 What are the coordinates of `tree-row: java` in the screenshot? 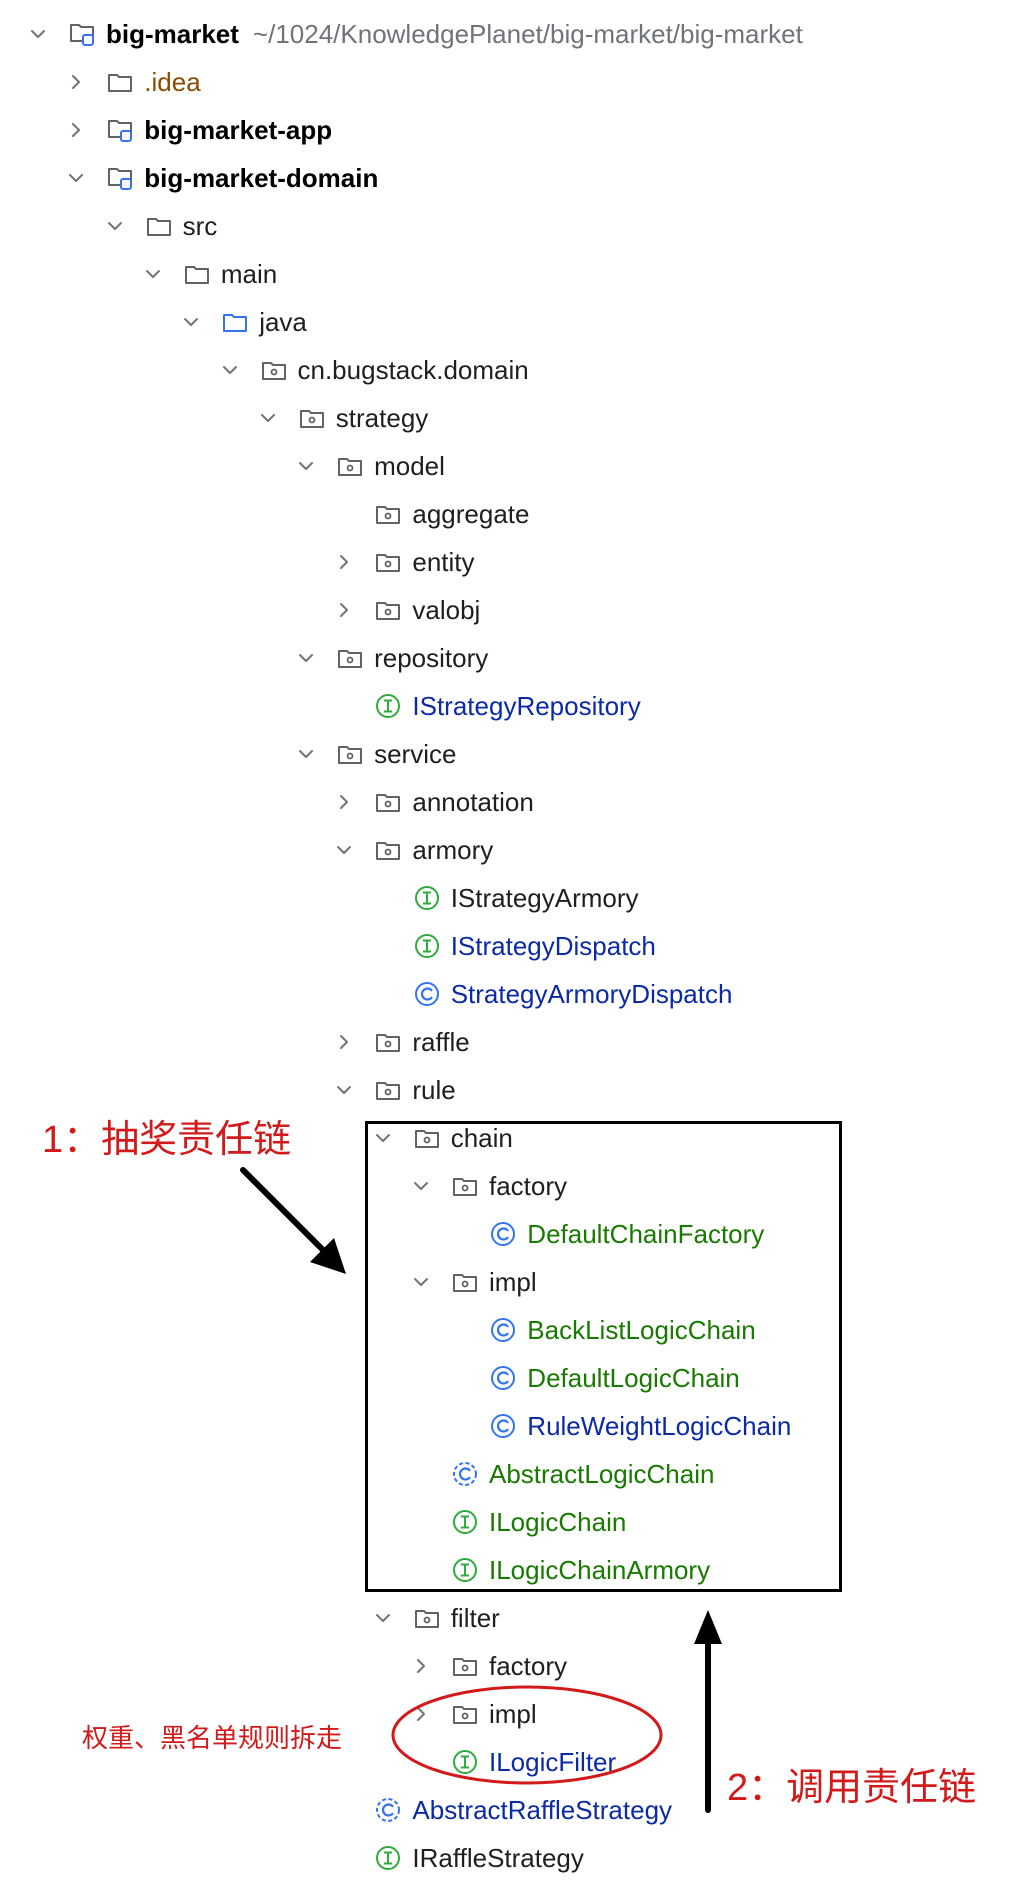 It's located at (508, 322).